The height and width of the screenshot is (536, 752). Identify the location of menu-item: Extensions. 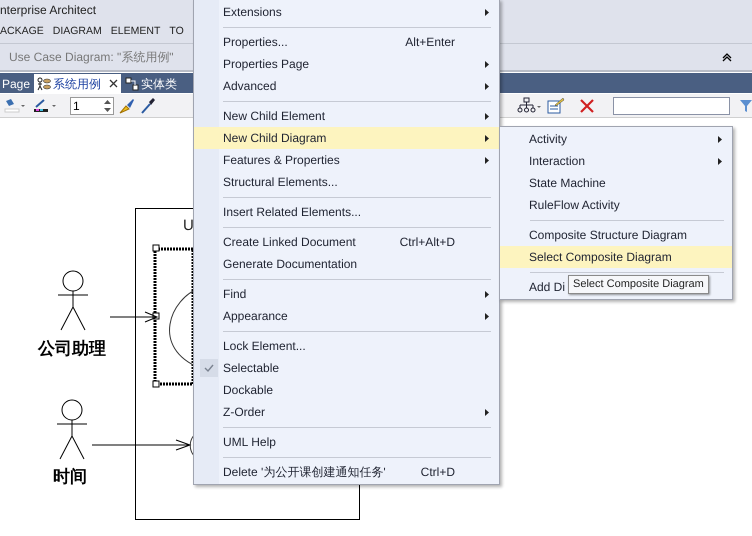
(346, 12).